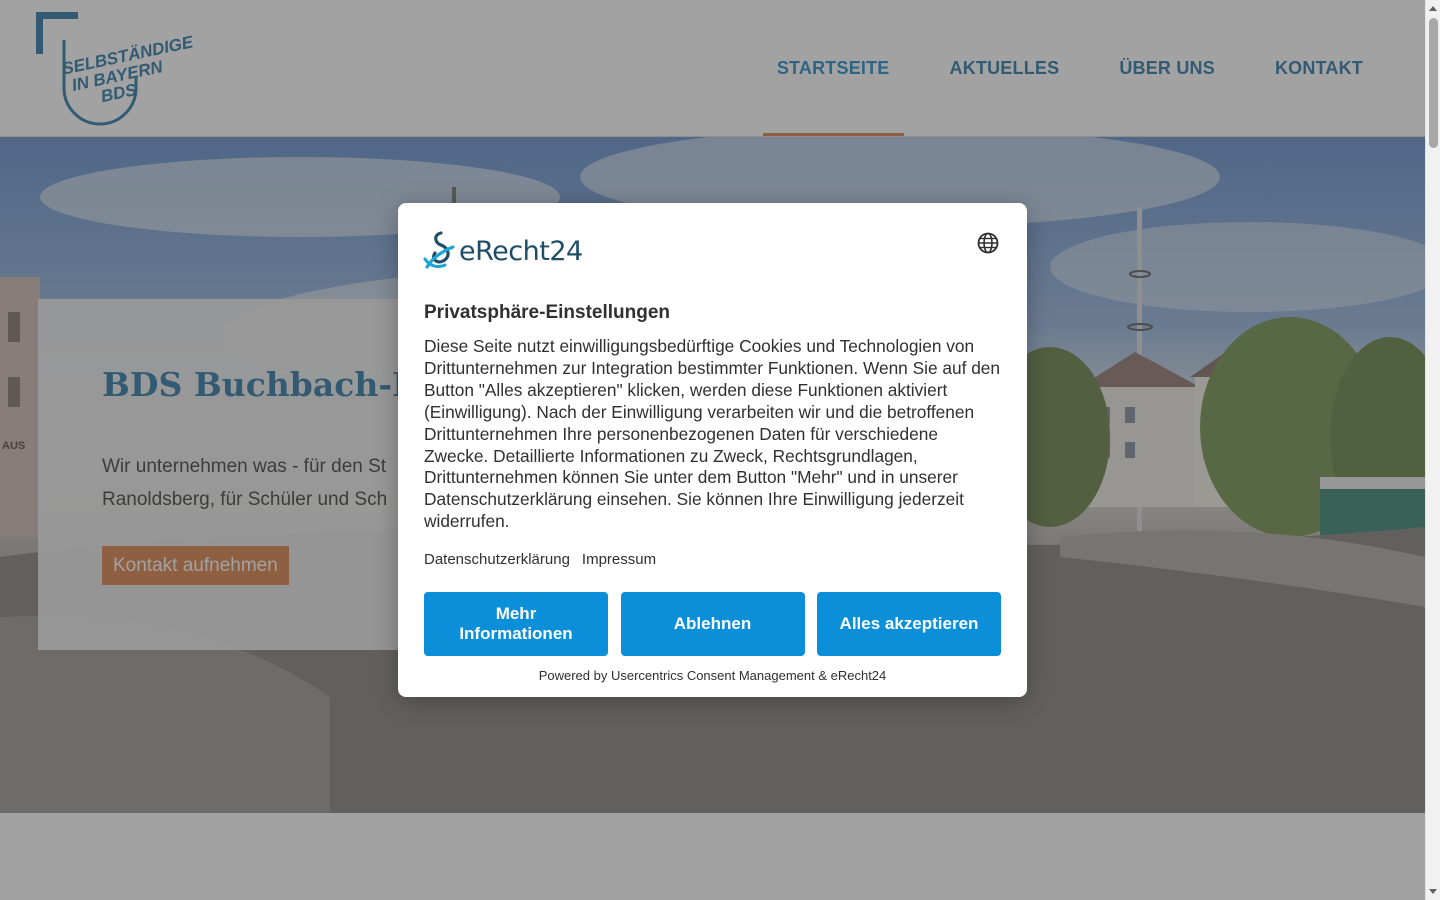 The width and height of the screenshot is (1440, 900). I want to click on erecht24-logo: eRecht24, so click(503, 251).